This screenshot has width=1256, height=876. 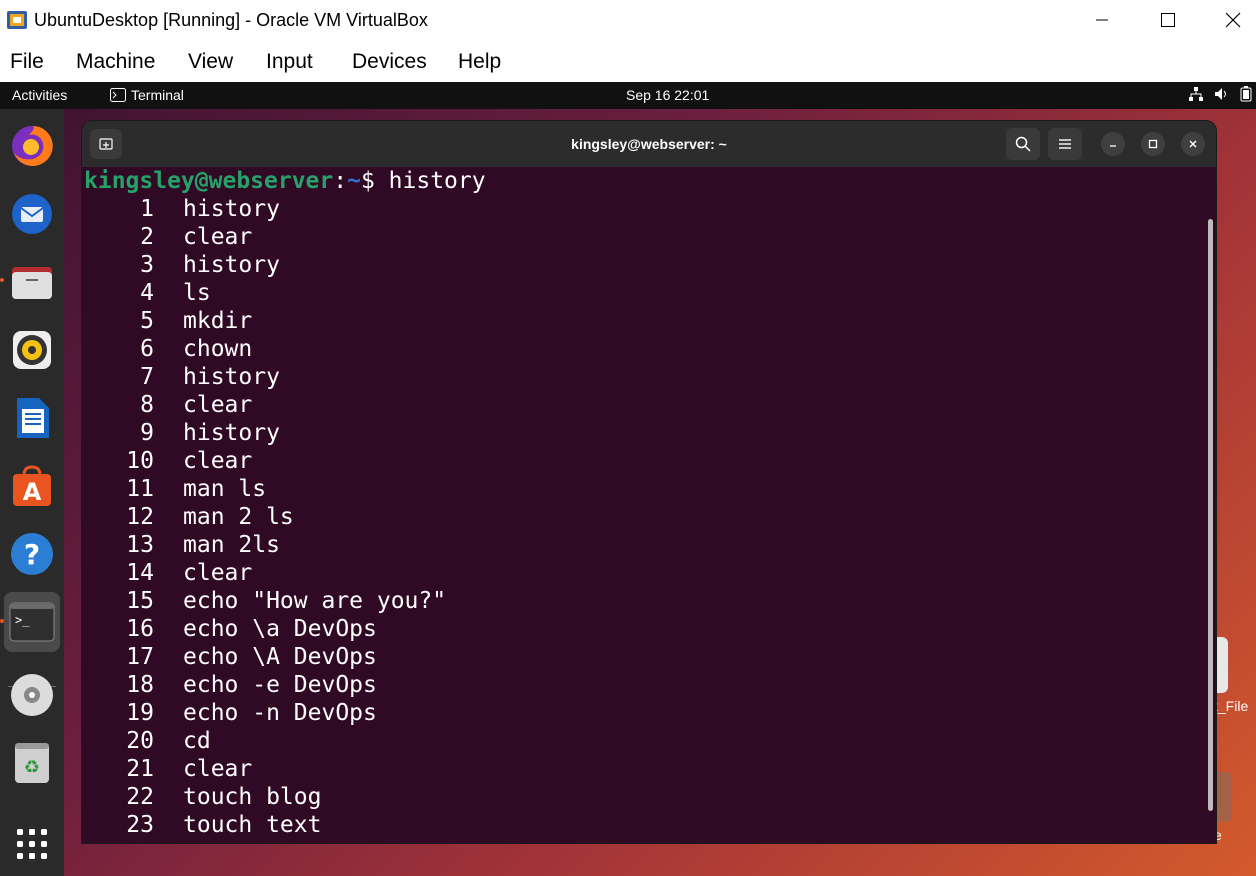 What do you see at coordinates (27, 62) in the screenshot?
I see `menu-file: File` at bounding box center [27, 62].